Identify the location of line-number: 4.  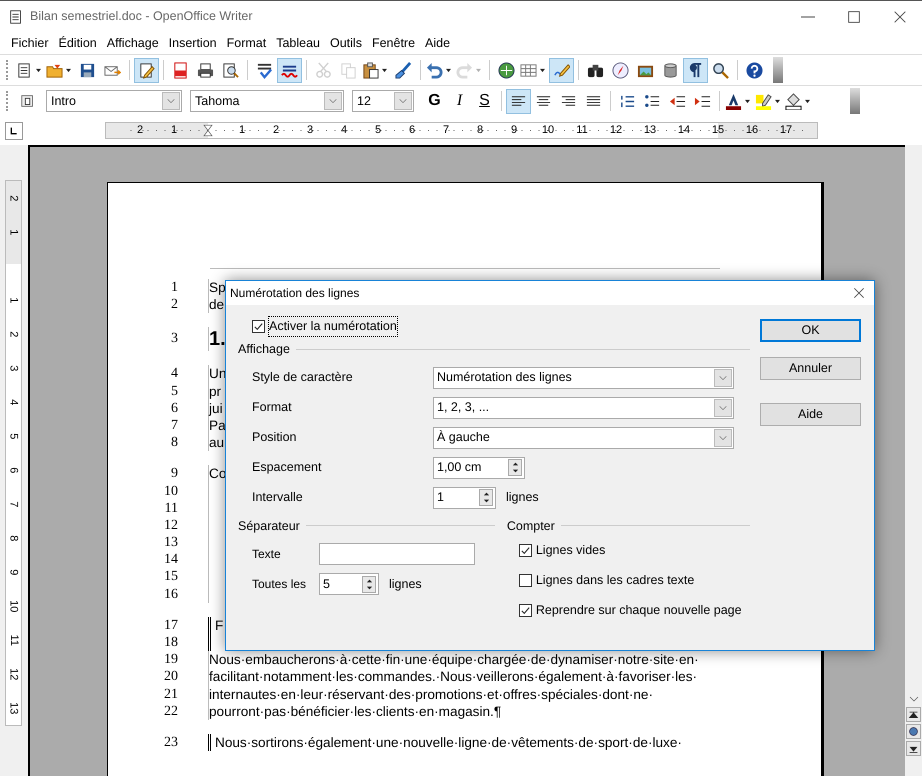
(174, 374).